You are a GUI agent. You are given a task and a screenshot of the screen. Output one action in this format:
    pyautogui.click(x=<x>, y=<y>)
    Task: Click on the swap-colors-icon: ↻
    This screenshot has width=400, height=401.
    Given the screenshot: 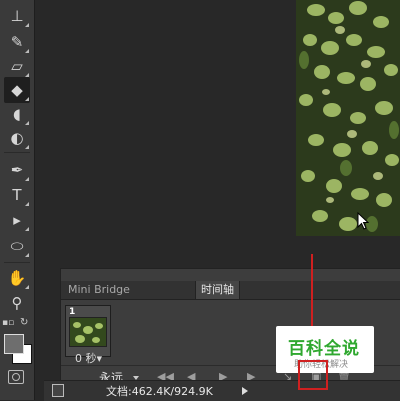 What is the action you would take?
    pyautogui.click(x=24, y=322)
    